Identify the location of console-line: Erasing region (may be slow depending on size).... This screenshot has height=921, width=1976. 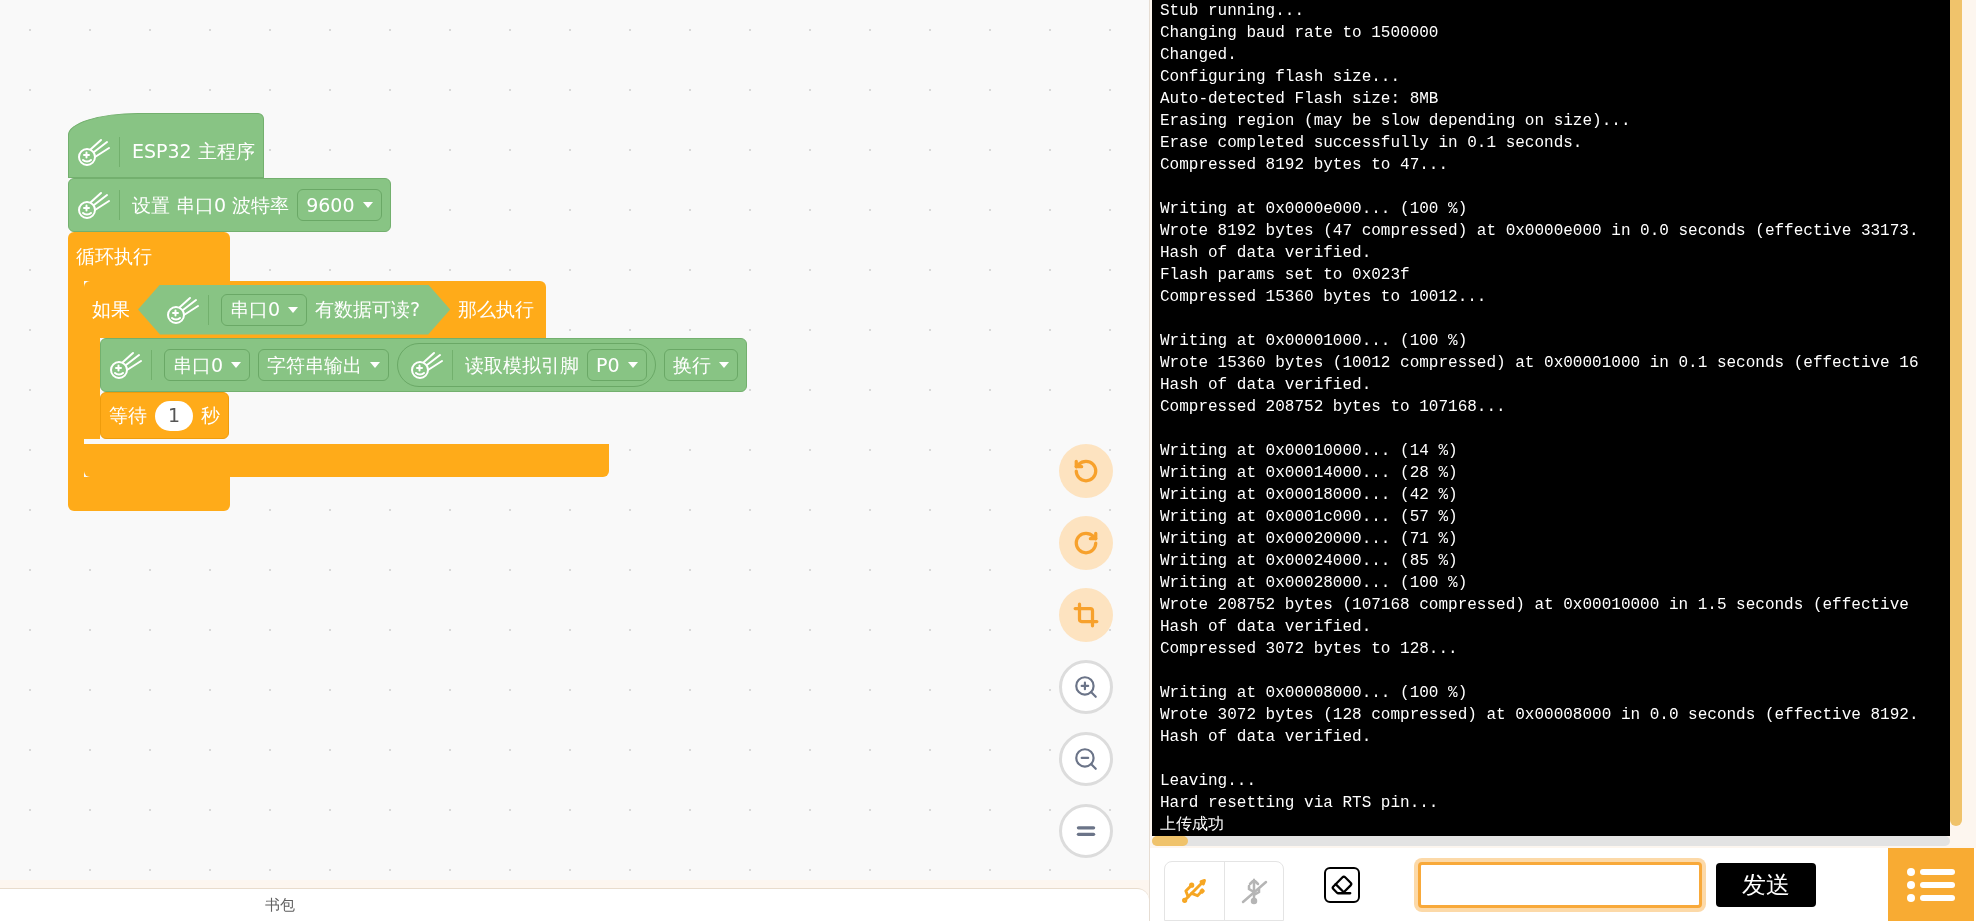
(1395, 121).